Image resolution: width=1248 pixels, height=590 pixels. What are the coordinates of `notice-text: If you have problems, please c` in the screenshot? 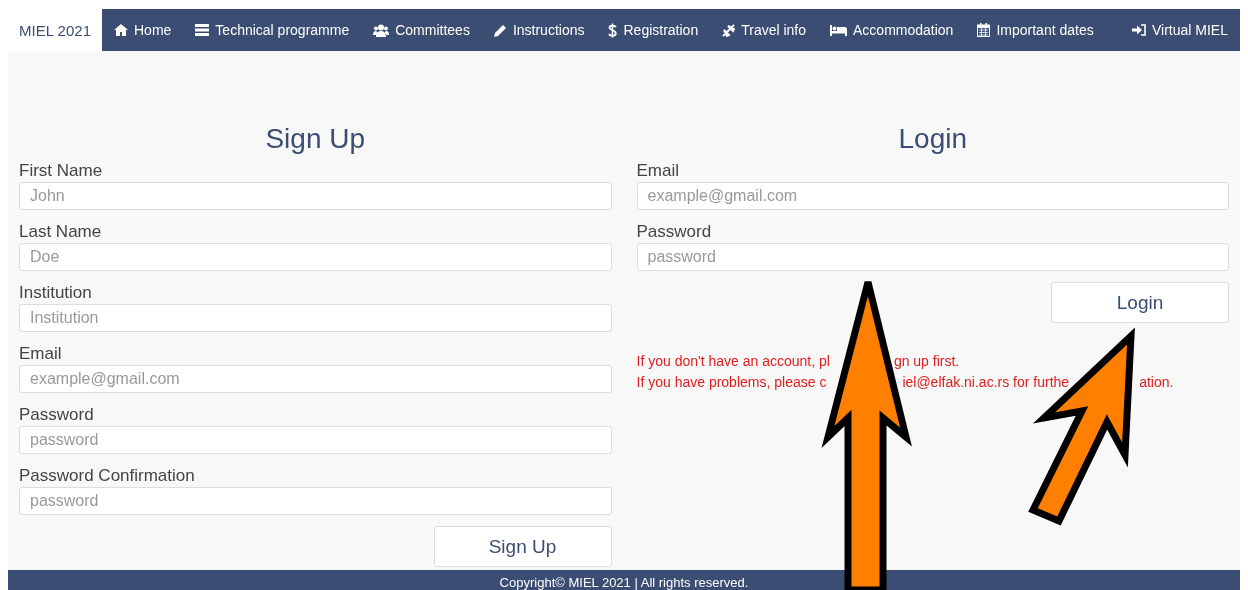 It's located at (731, 382).